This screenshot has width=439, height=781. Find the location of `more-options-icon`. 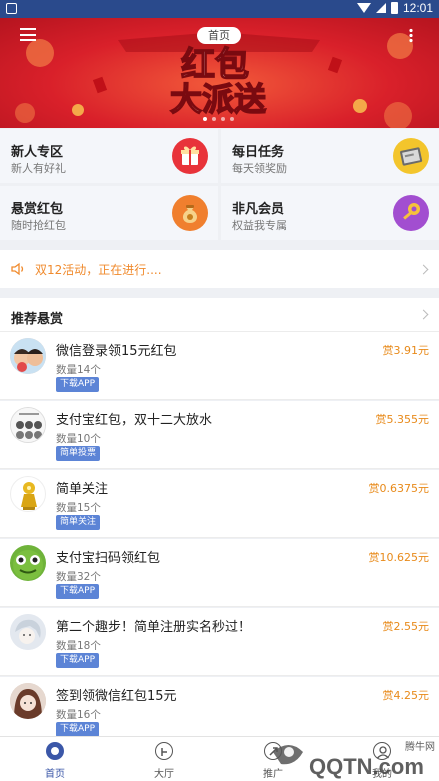

more-options-icon is located at coordinates (411, 35).